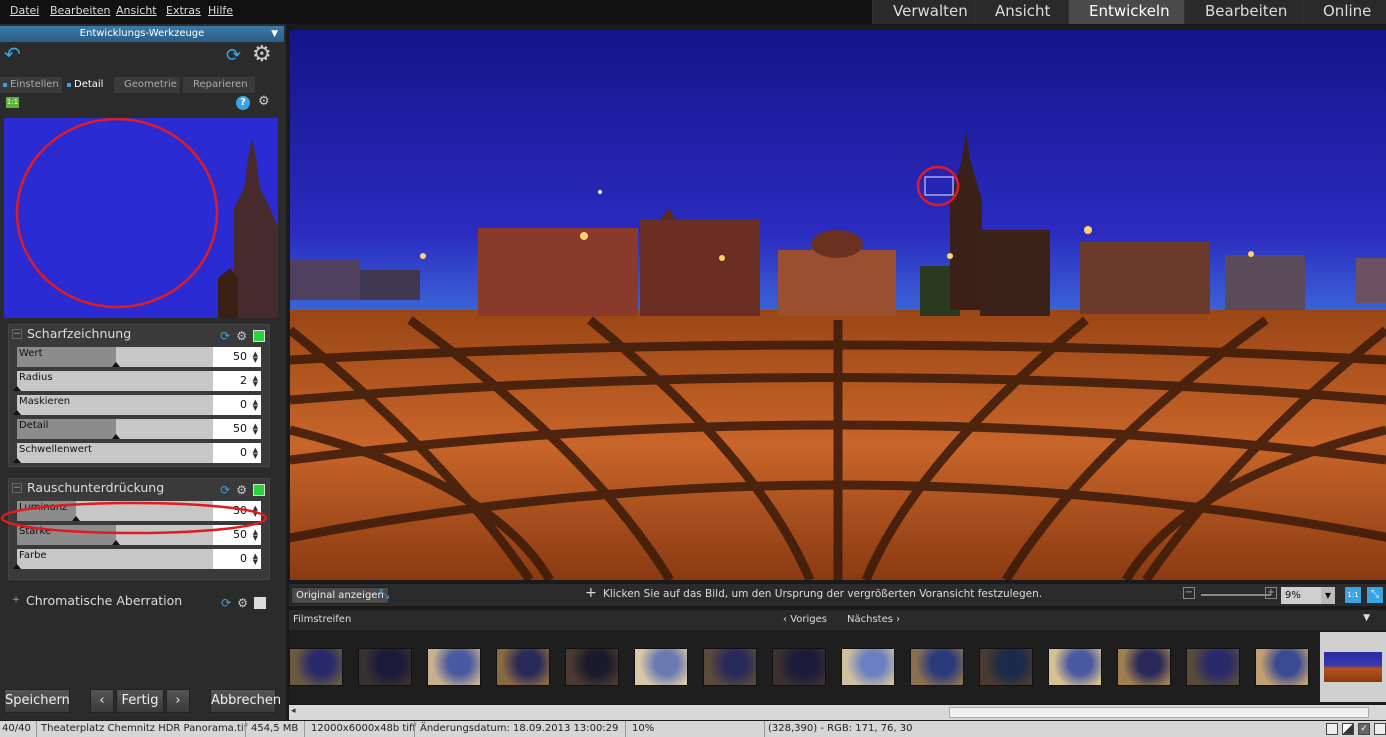  Describe the element at coordinates (1189, 593) in the screenshot. I see `zoom-out-icon: −` at that location.